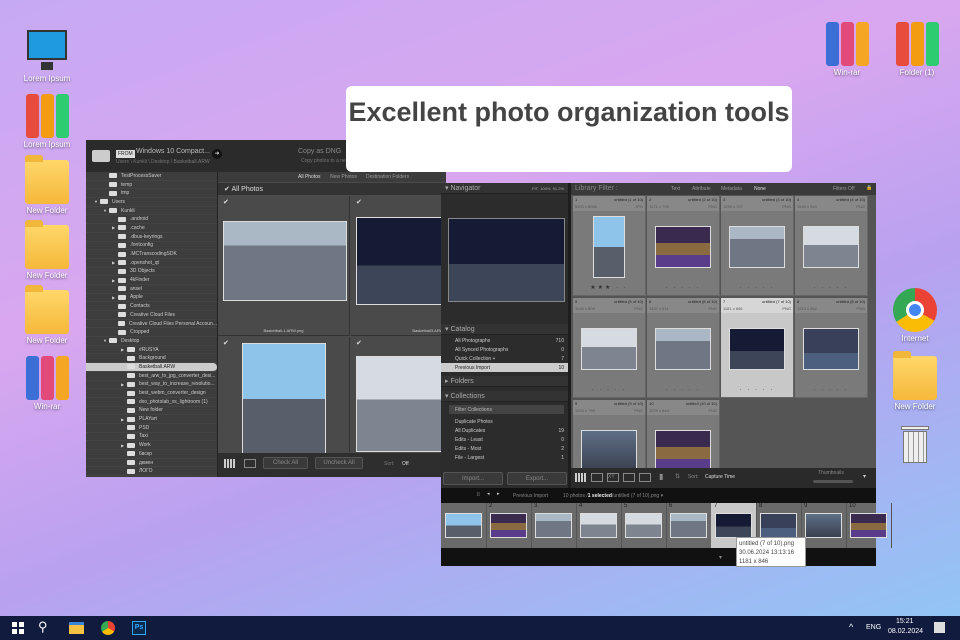  I want to click on folder-tree-item: Background, so click(151, 359).